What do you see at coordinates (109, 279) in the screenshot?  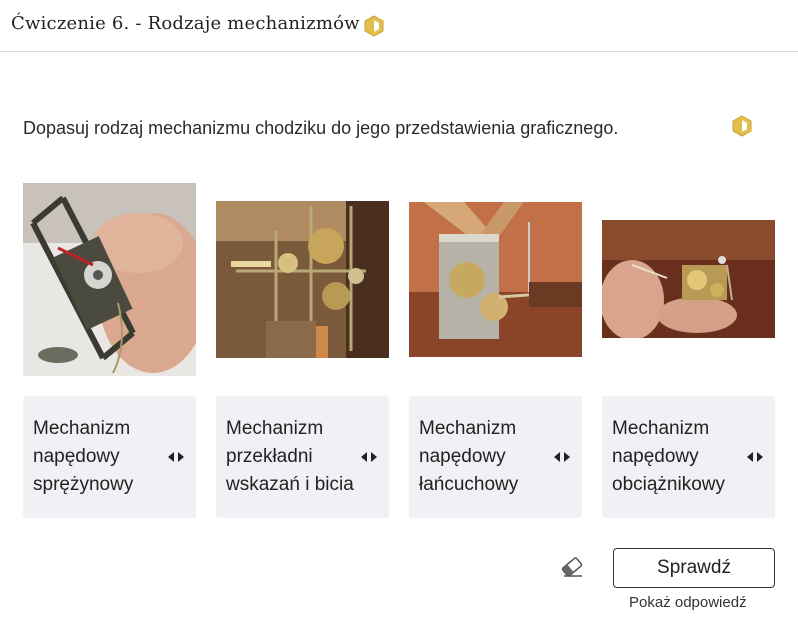 I see `photo-spring-mechanism` at bounding box center [109, 279].